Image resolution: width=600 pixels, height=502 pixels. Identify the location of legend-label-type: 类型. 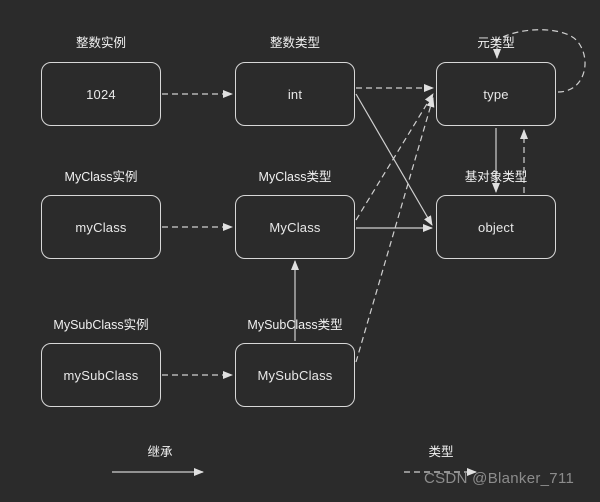
(441, 452).